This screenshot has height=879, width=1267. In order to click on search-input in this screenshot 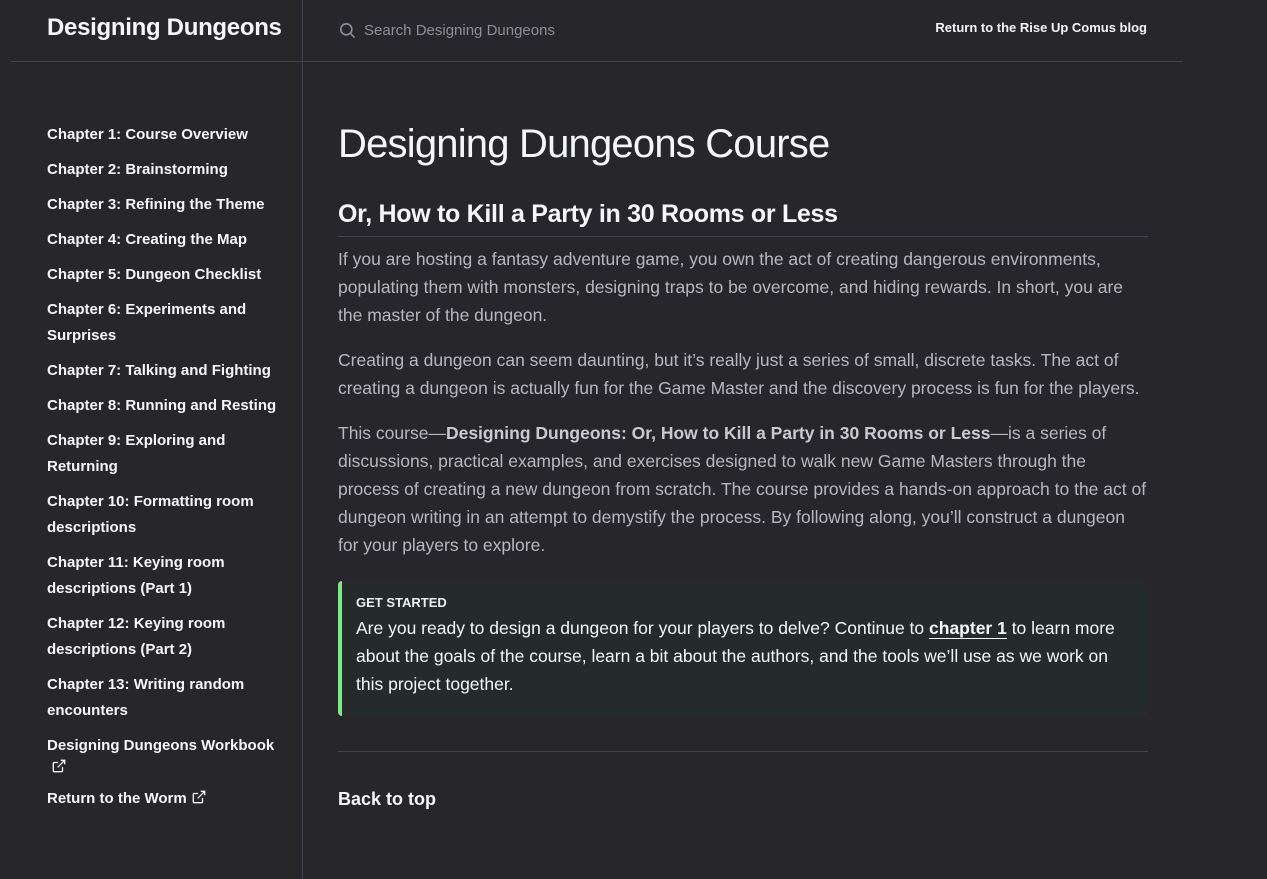, I will do `click(564, 30)`.